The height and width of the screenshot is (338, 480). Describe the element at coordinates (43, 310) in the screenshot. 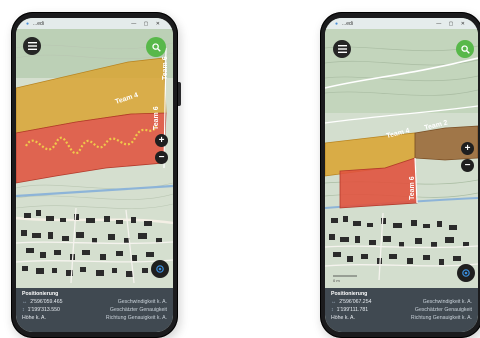

I see `panel-row-left: 1'199'313.550` at that location.